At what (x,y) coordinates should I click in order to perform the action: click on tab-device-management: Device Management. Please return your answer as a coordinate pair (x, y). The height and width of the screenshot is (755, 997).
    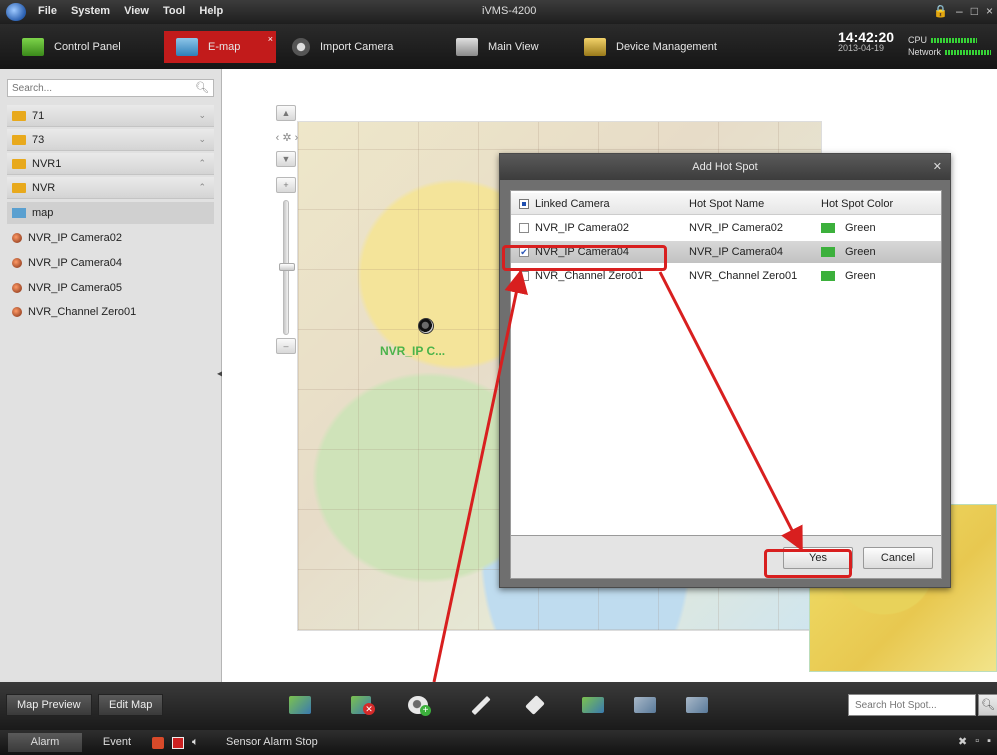
    Looking at the image, I should click on (657, 47).